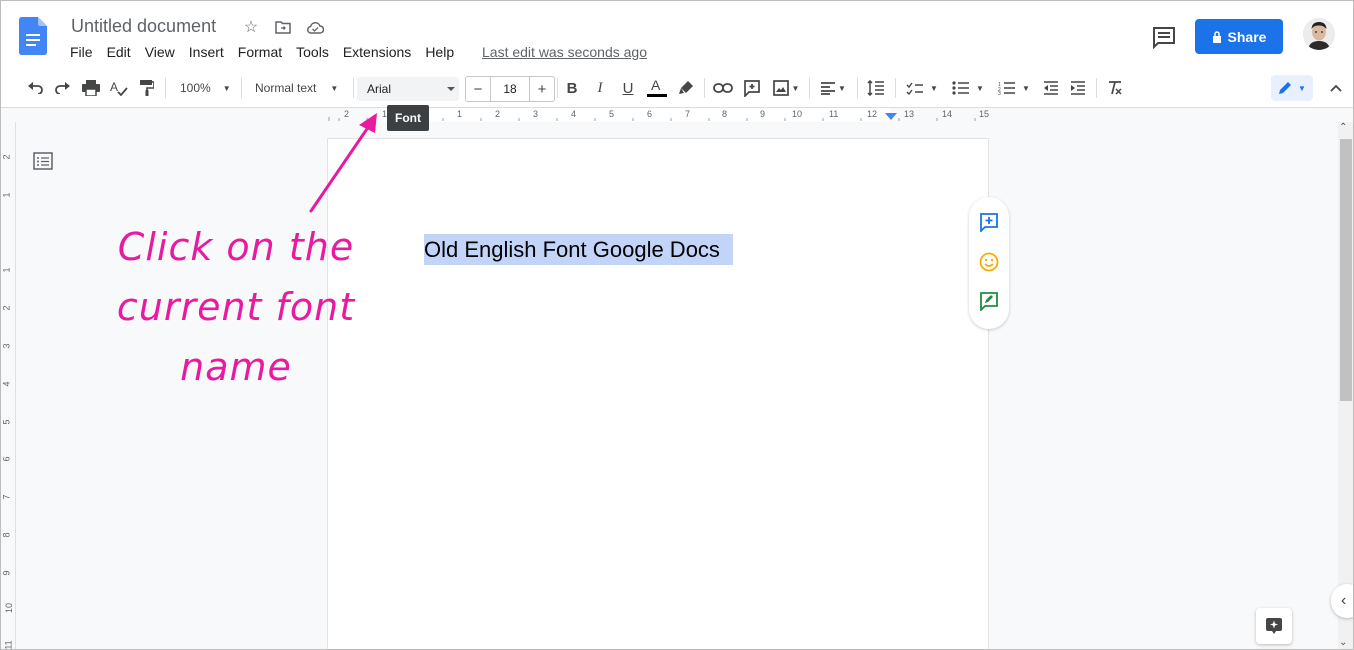 Image resolution: width=1354 pixels, height=650 pixels. I want to click on scroll-up-icon: ⌃, so click(1343, 127).